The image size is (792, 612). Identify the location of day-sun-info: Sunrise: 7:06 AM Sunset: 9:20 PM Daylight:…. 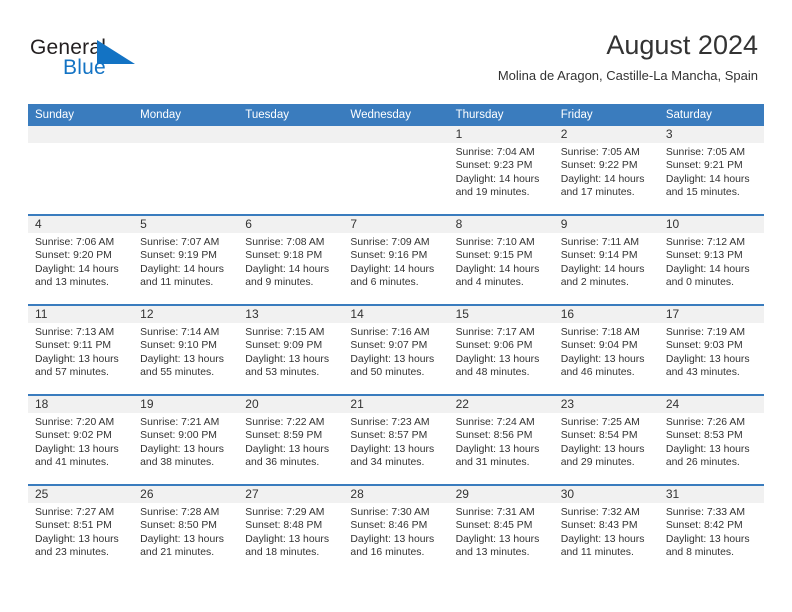
(80, 261).